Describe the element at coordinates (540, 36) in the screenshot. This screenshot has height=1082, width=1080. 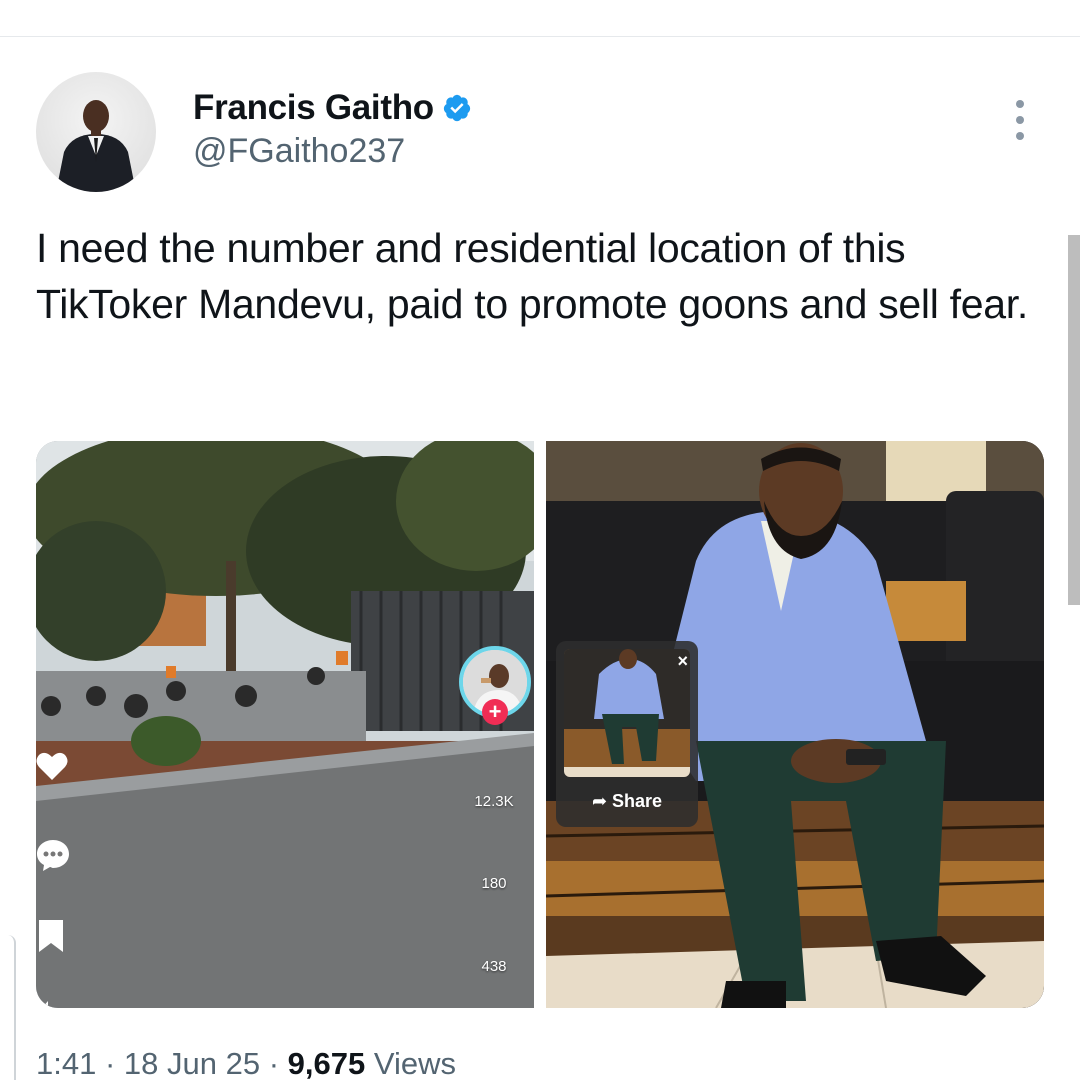
I see `top-divider` at that location.